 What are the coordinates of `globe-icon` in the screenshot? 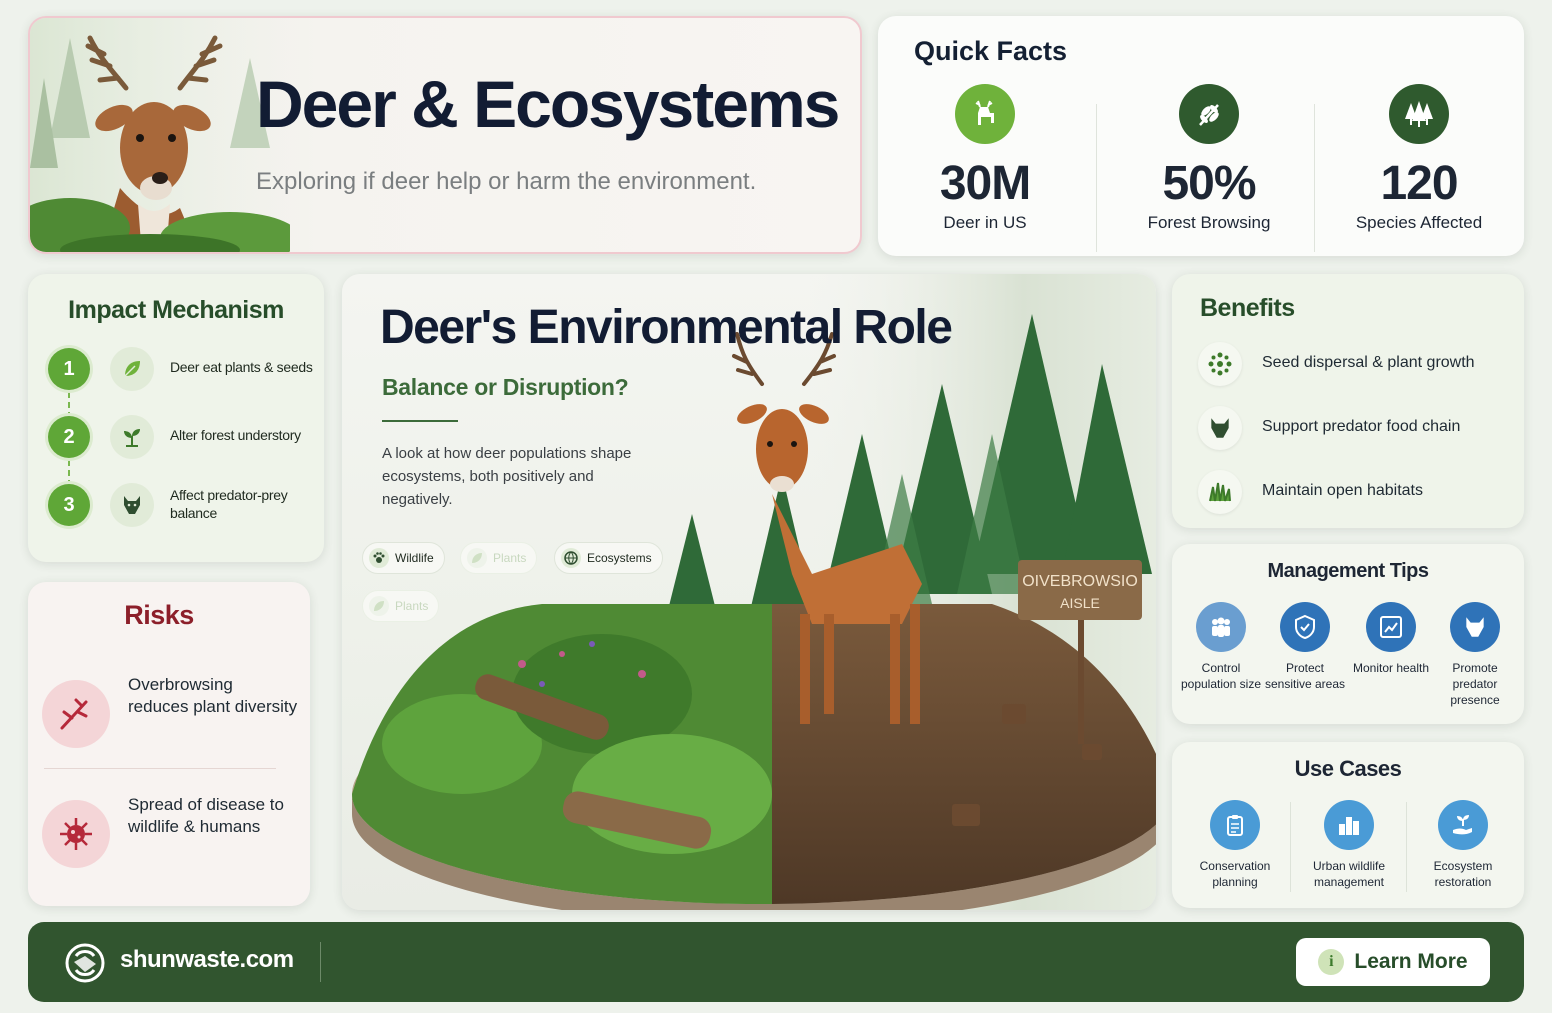 It's located at (571, 558).